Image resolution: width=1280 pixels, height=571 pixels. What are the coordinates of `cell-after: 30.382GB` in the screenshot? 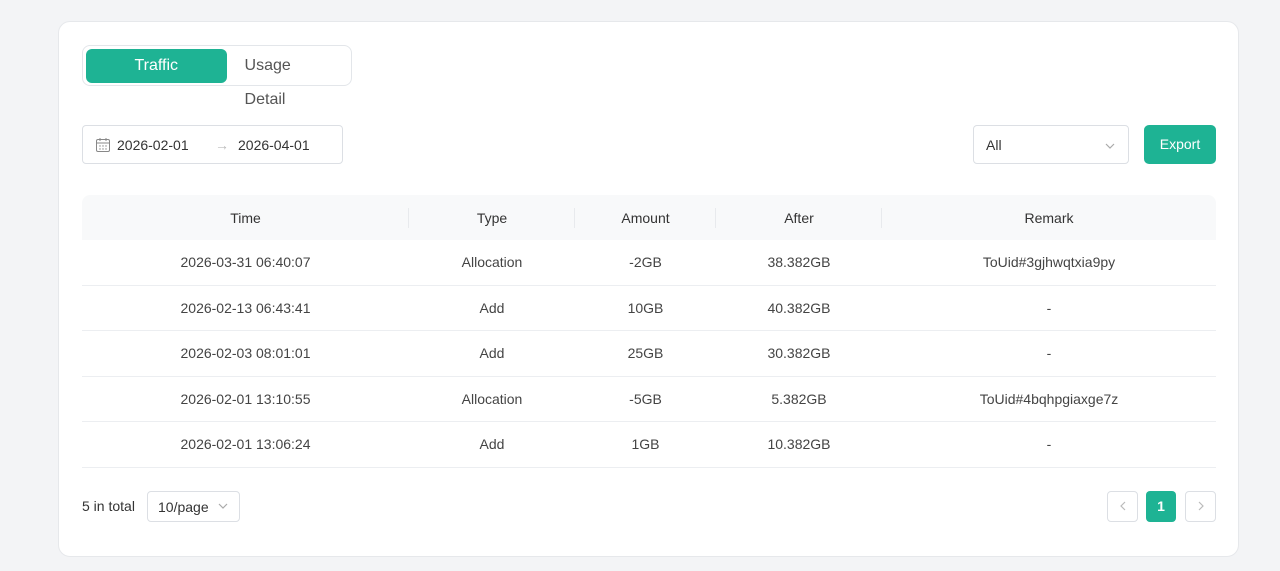 It's located at (799, 353).